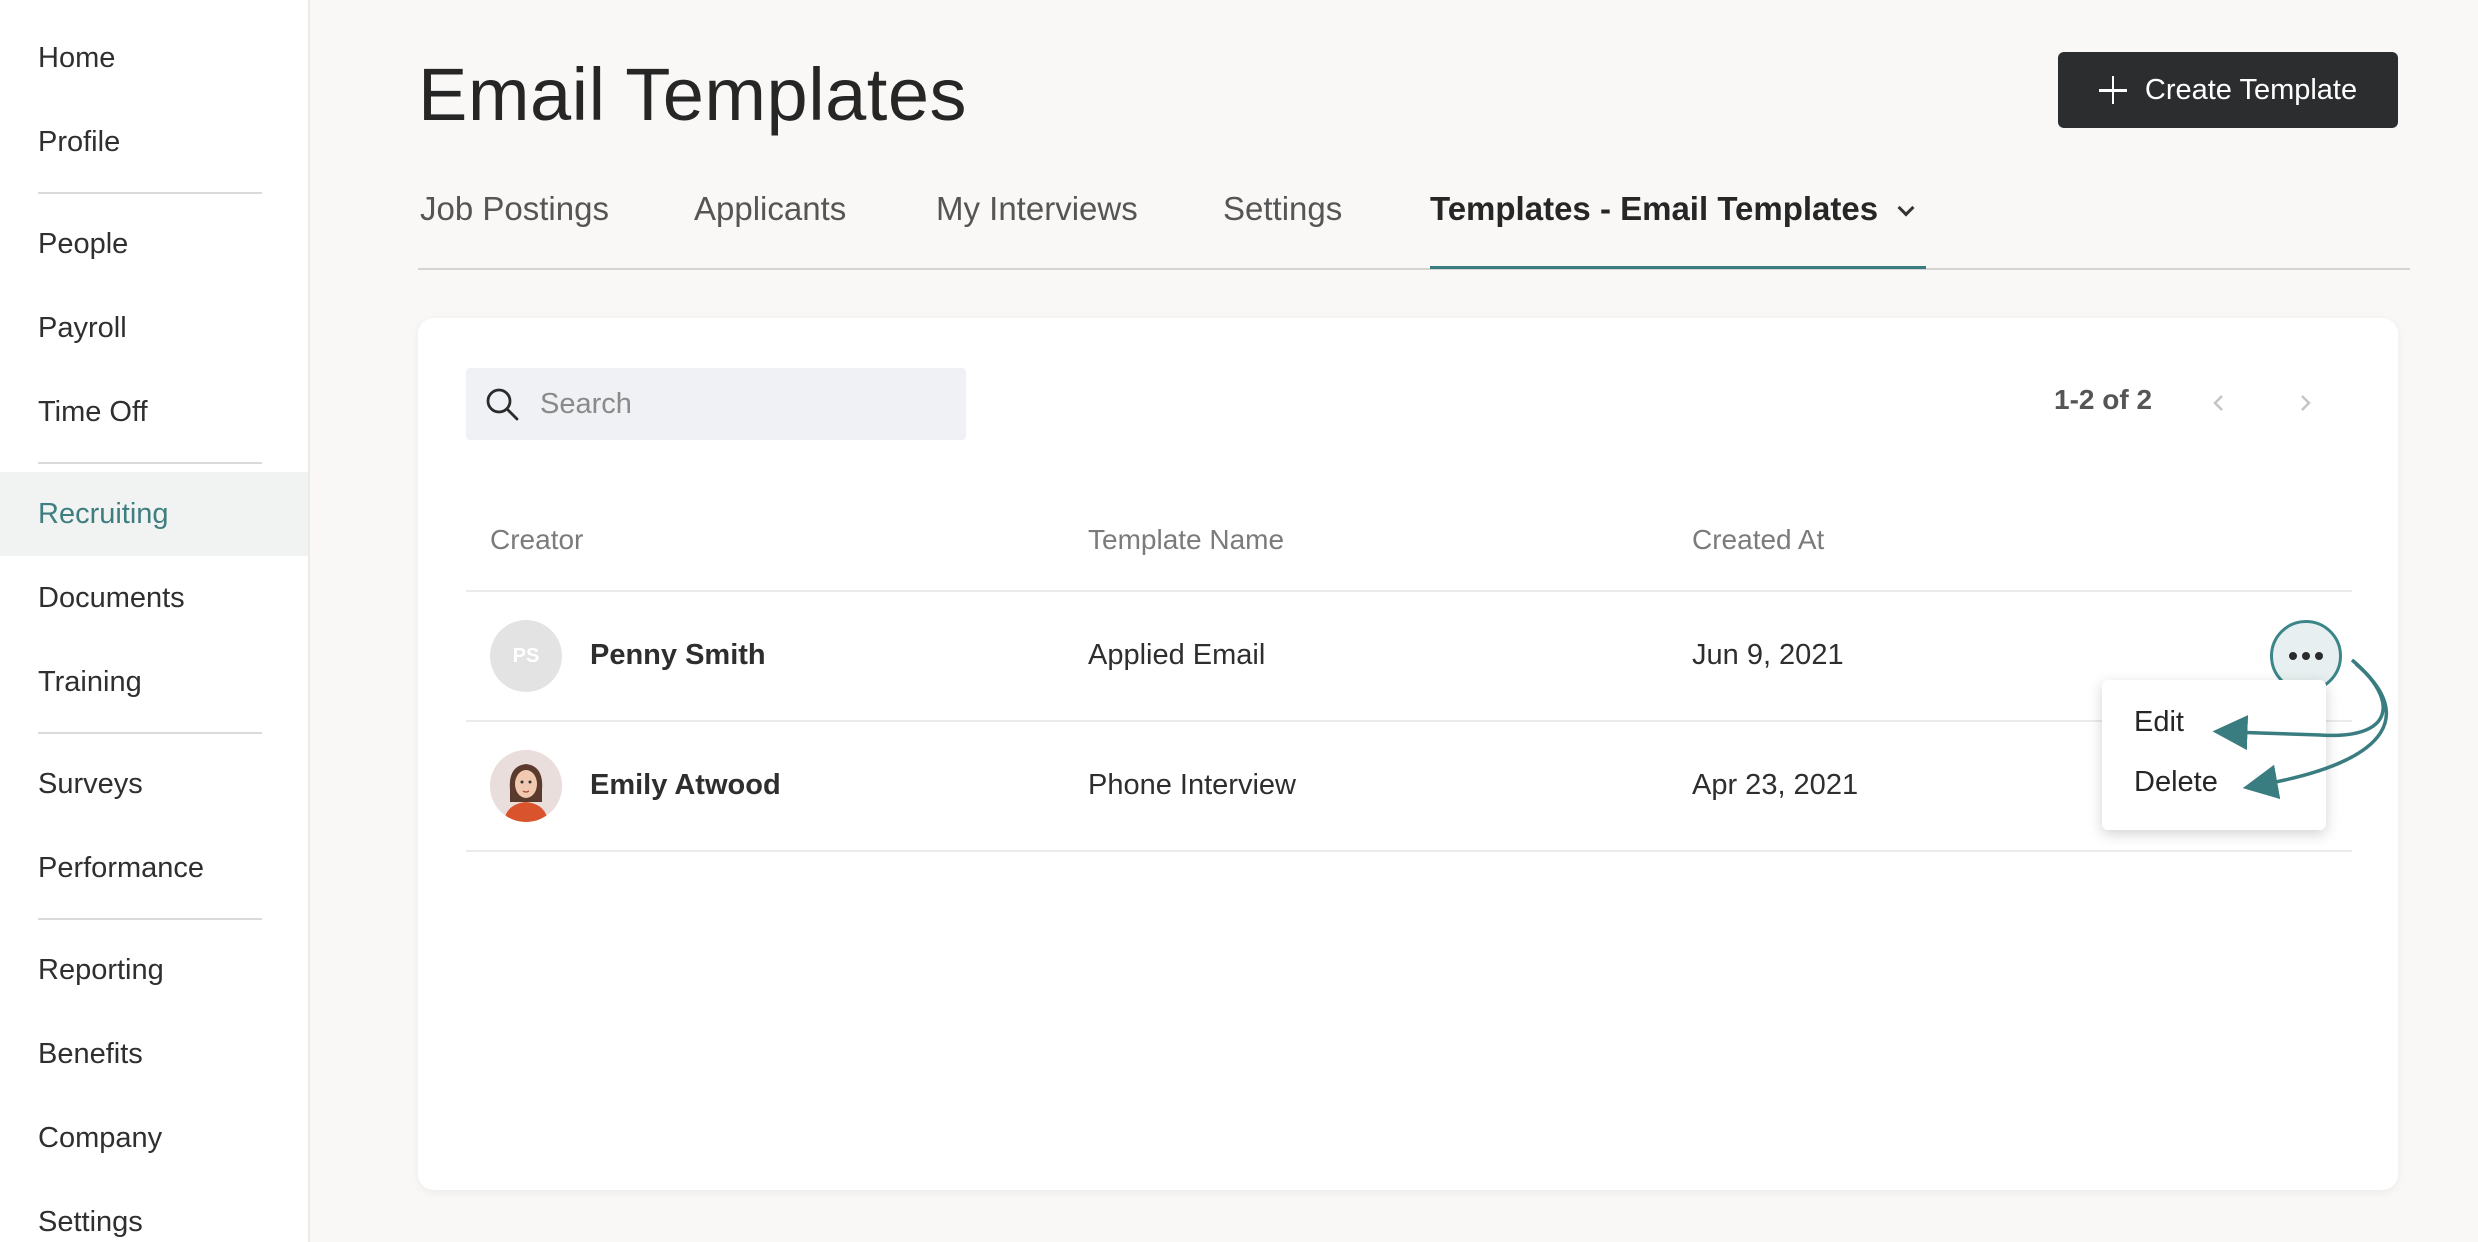  I want to click on created-at: Apr 23, 2021, so click(1775, 785).